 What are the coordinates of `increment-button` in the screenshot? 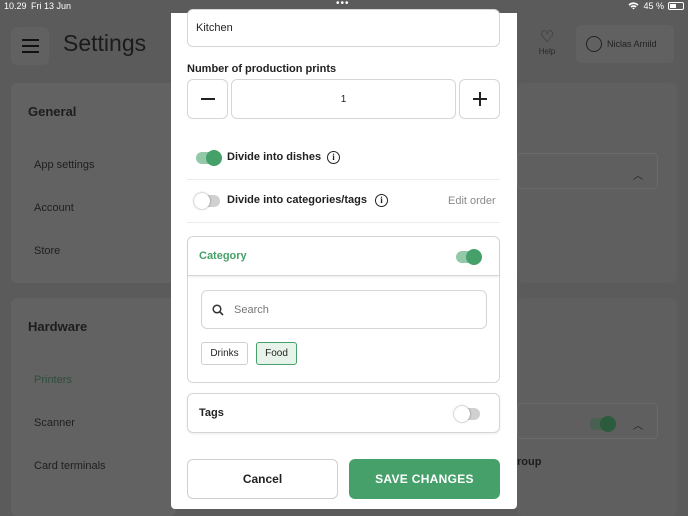 It's located at (479, 99).